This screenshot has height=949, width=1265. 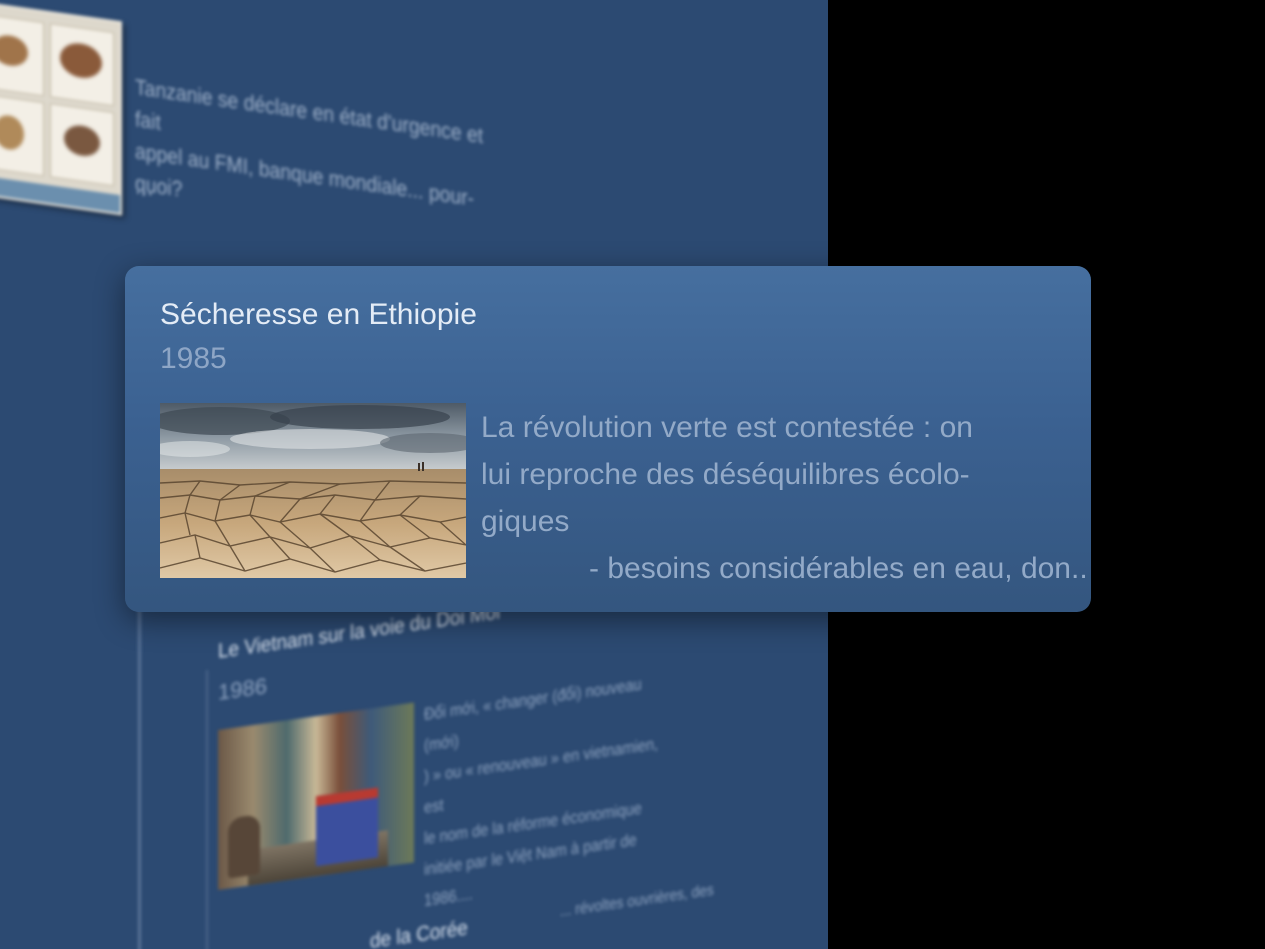 I want to click on tanzania-thumbnail, so click(x=61, y=108).